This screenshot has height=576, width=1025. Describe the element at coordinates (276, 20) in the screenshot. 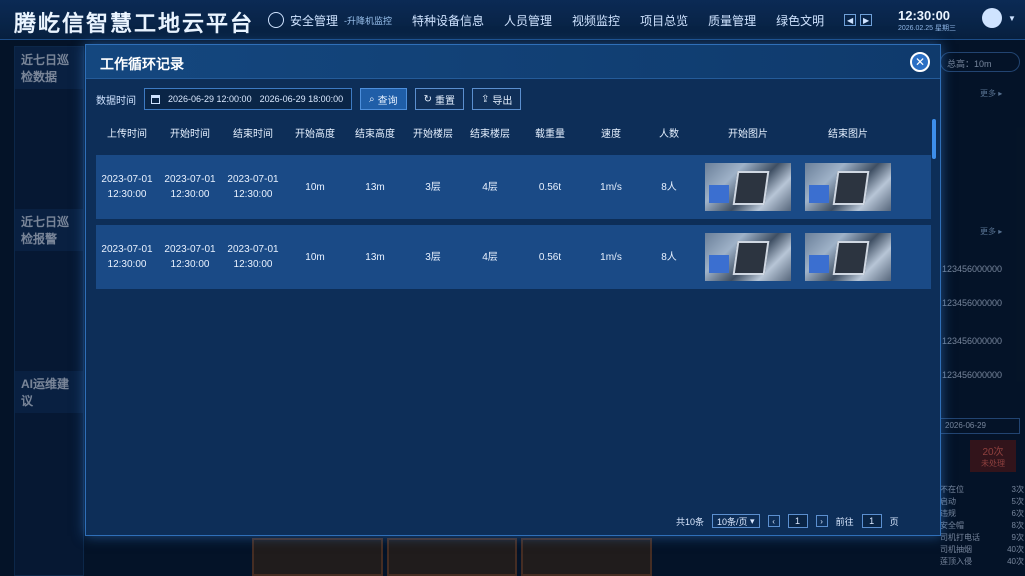

I see `menu-icon` at that location.